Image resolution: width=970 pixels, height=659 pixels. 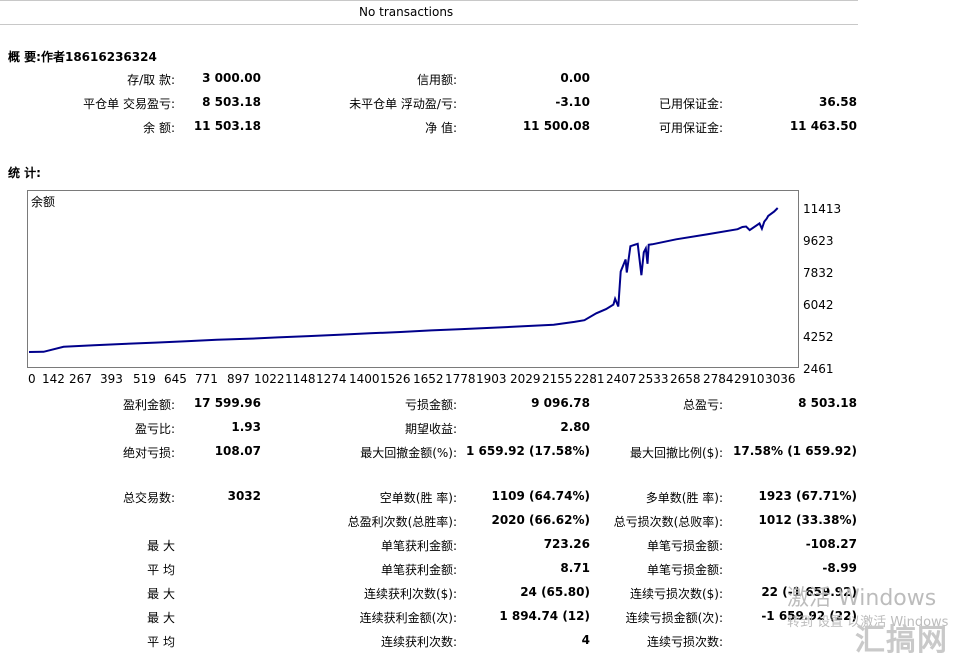 I want to click on stats-label: 亏损金额:, so click(x=430, y=405).